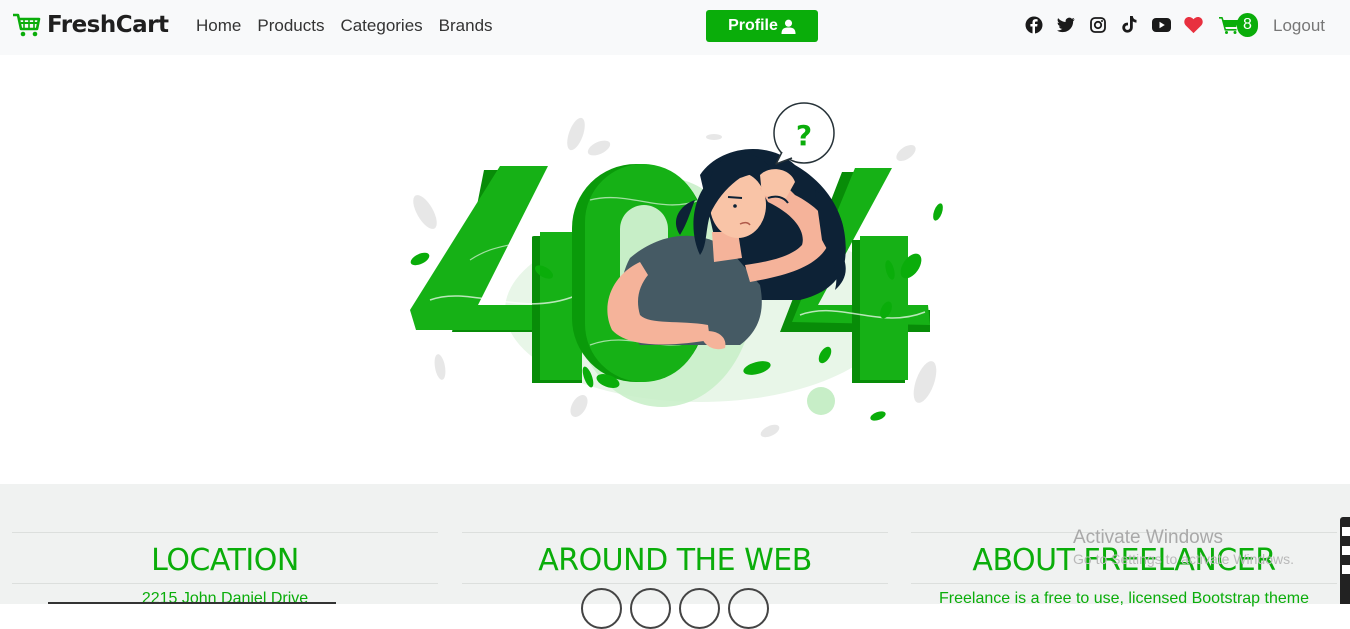  I want to click on footer-twitter-icon, so click(650, 608).